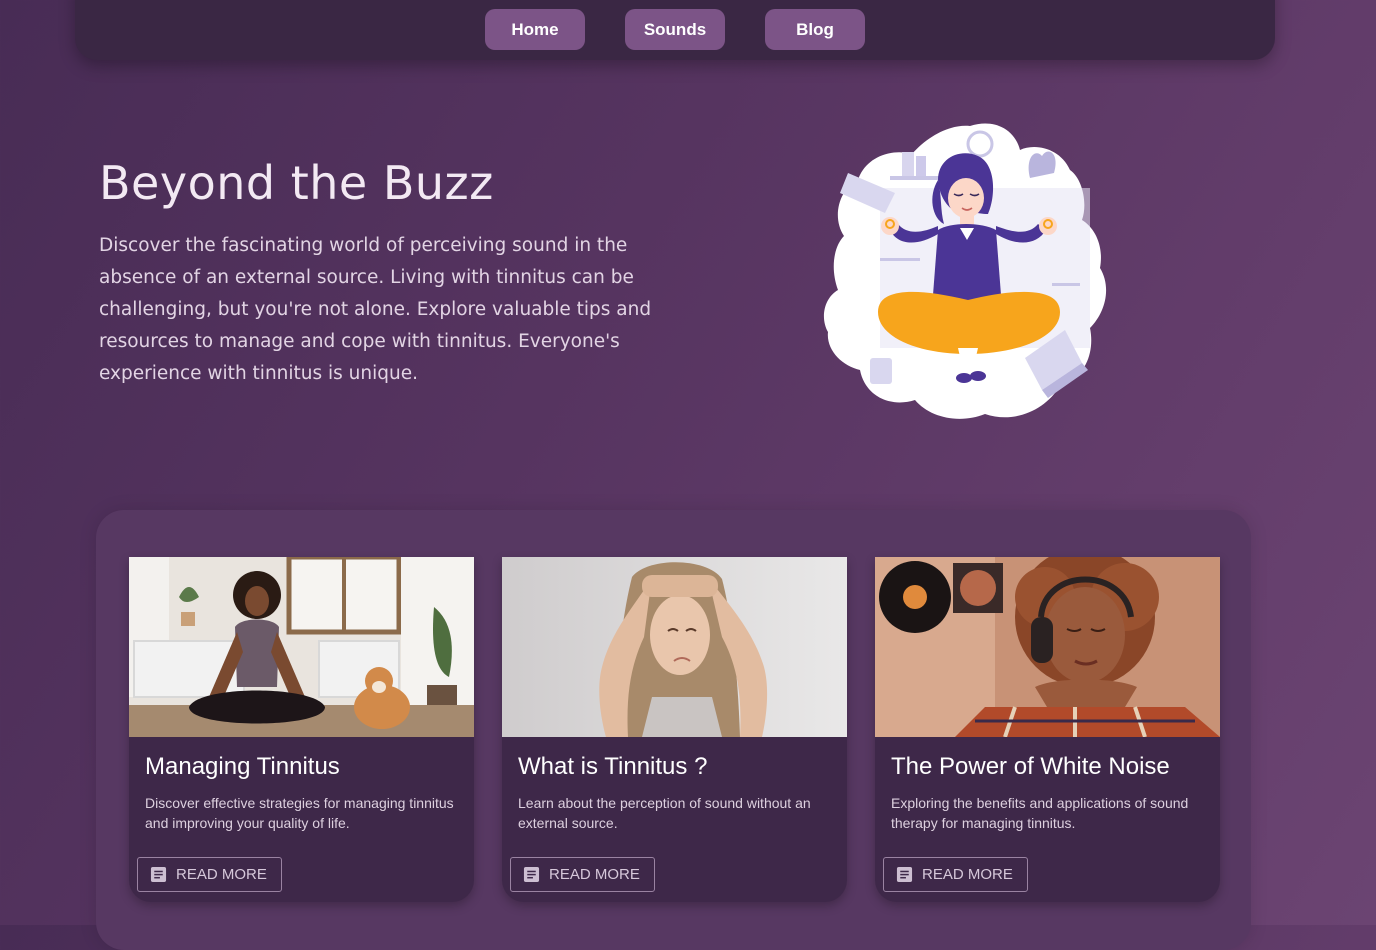  I want to click on card-title: Managing Tinnitus, so click(242, 766).